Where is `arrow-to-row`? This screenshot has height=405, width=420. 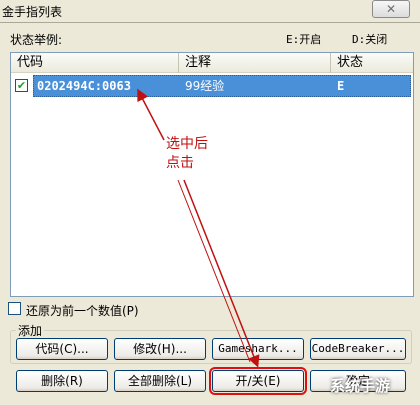 arrow-to-row is located at coordinates (151, 114).